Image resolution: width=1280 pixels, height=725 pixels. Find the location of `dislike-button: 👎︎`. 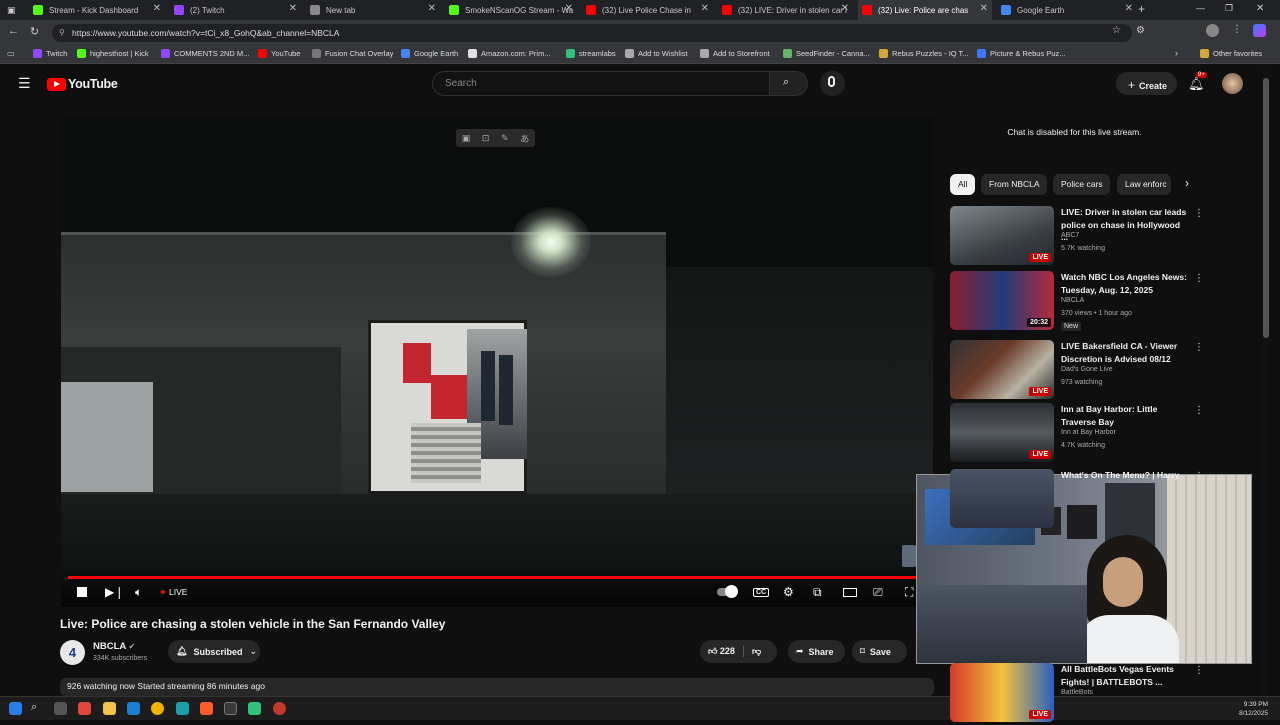

dislike-button: 👎︎ is located at coordinates (751, 651).